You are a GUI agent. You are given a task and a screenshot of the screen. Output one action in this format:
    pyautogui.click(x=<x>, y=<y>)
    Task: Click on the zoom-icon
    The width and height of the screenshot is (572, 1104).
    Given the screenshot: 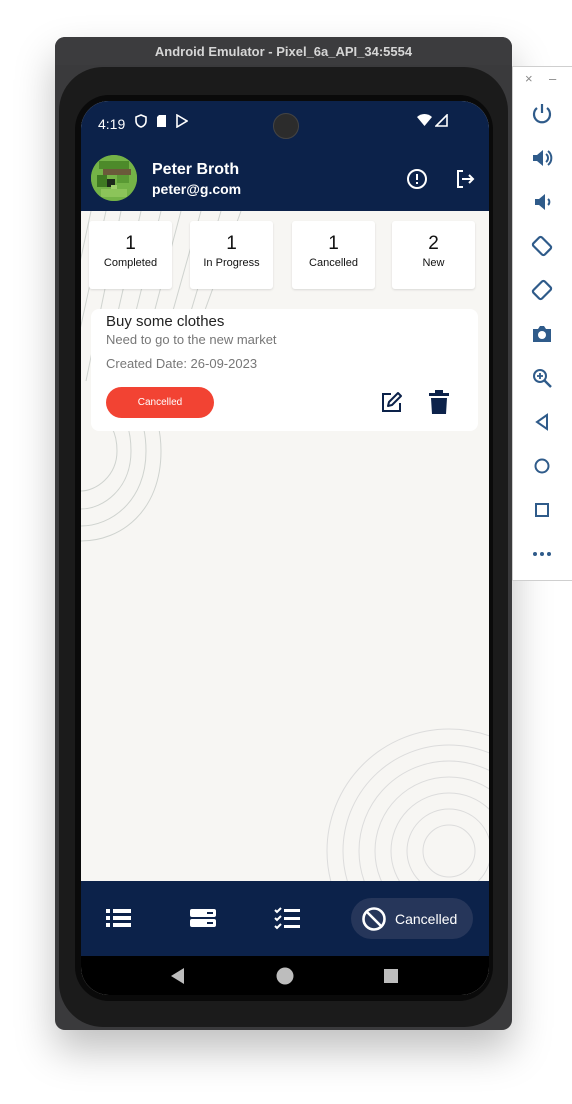 What is the action you would take?
    pyautogui.click(x=542, y=378)
    